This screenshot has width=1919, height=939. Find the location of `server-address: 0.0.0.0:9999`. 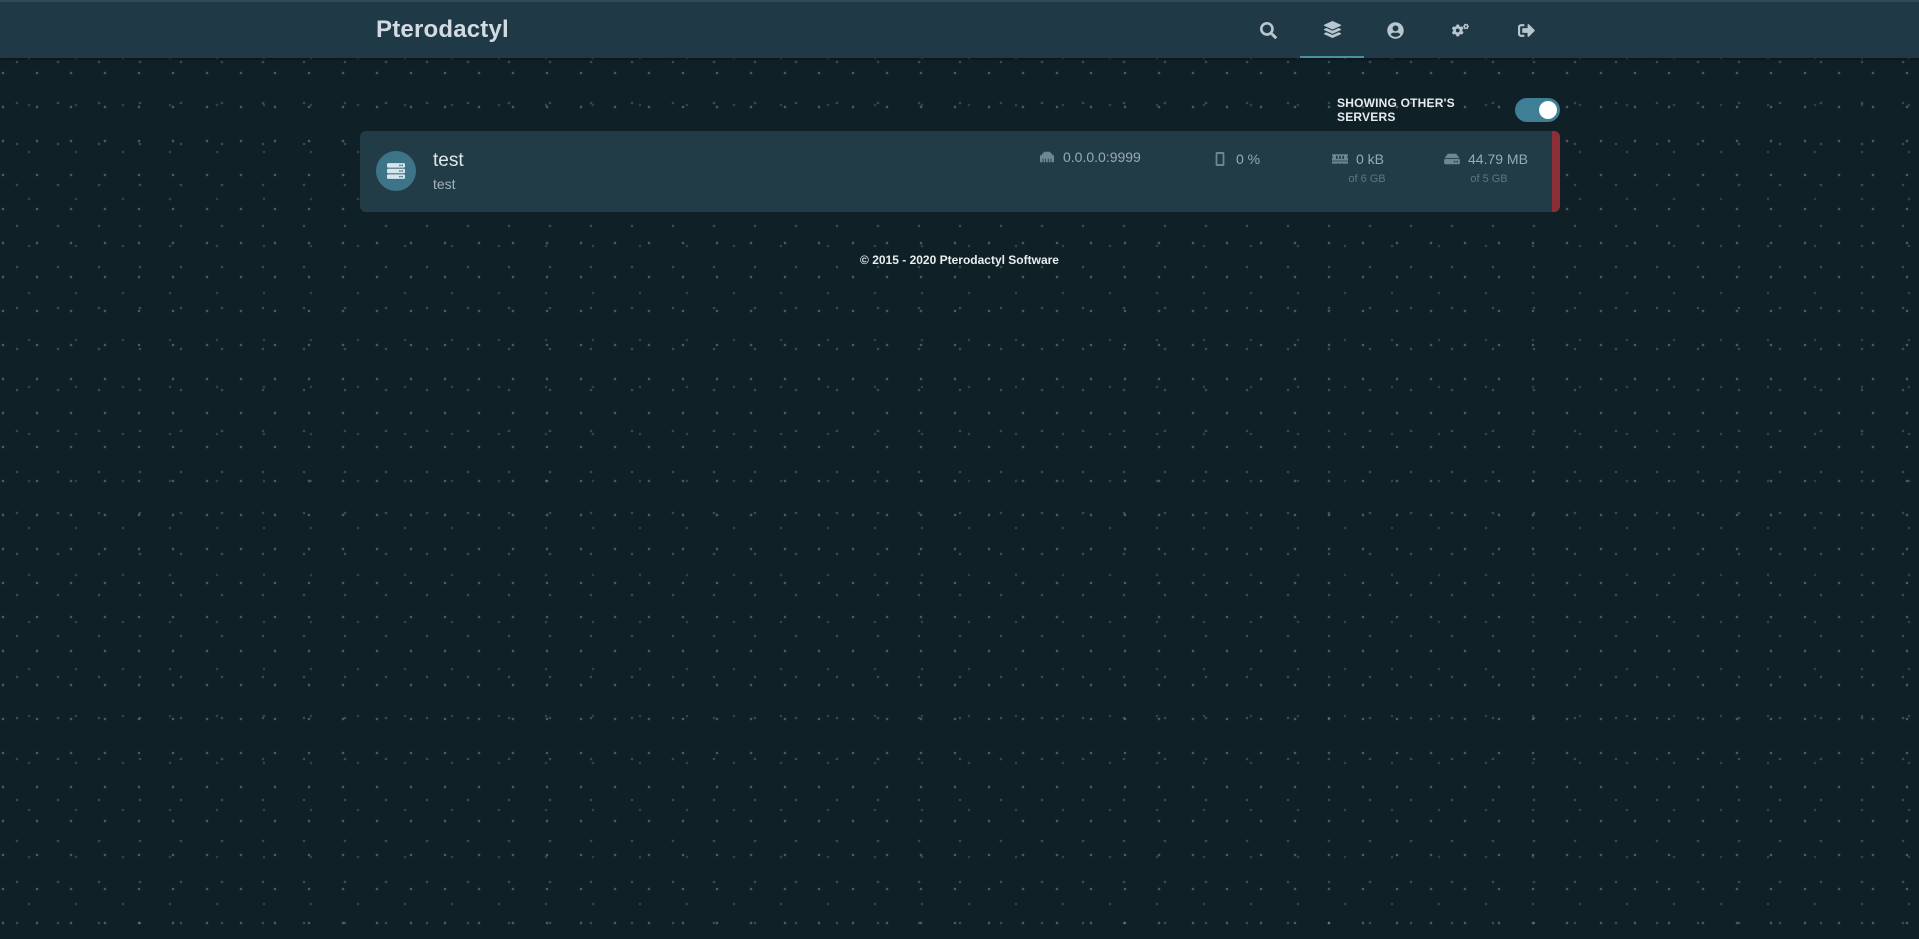

server-address: 0.0.0.0:9999 is located at coordinates (1102, 157).